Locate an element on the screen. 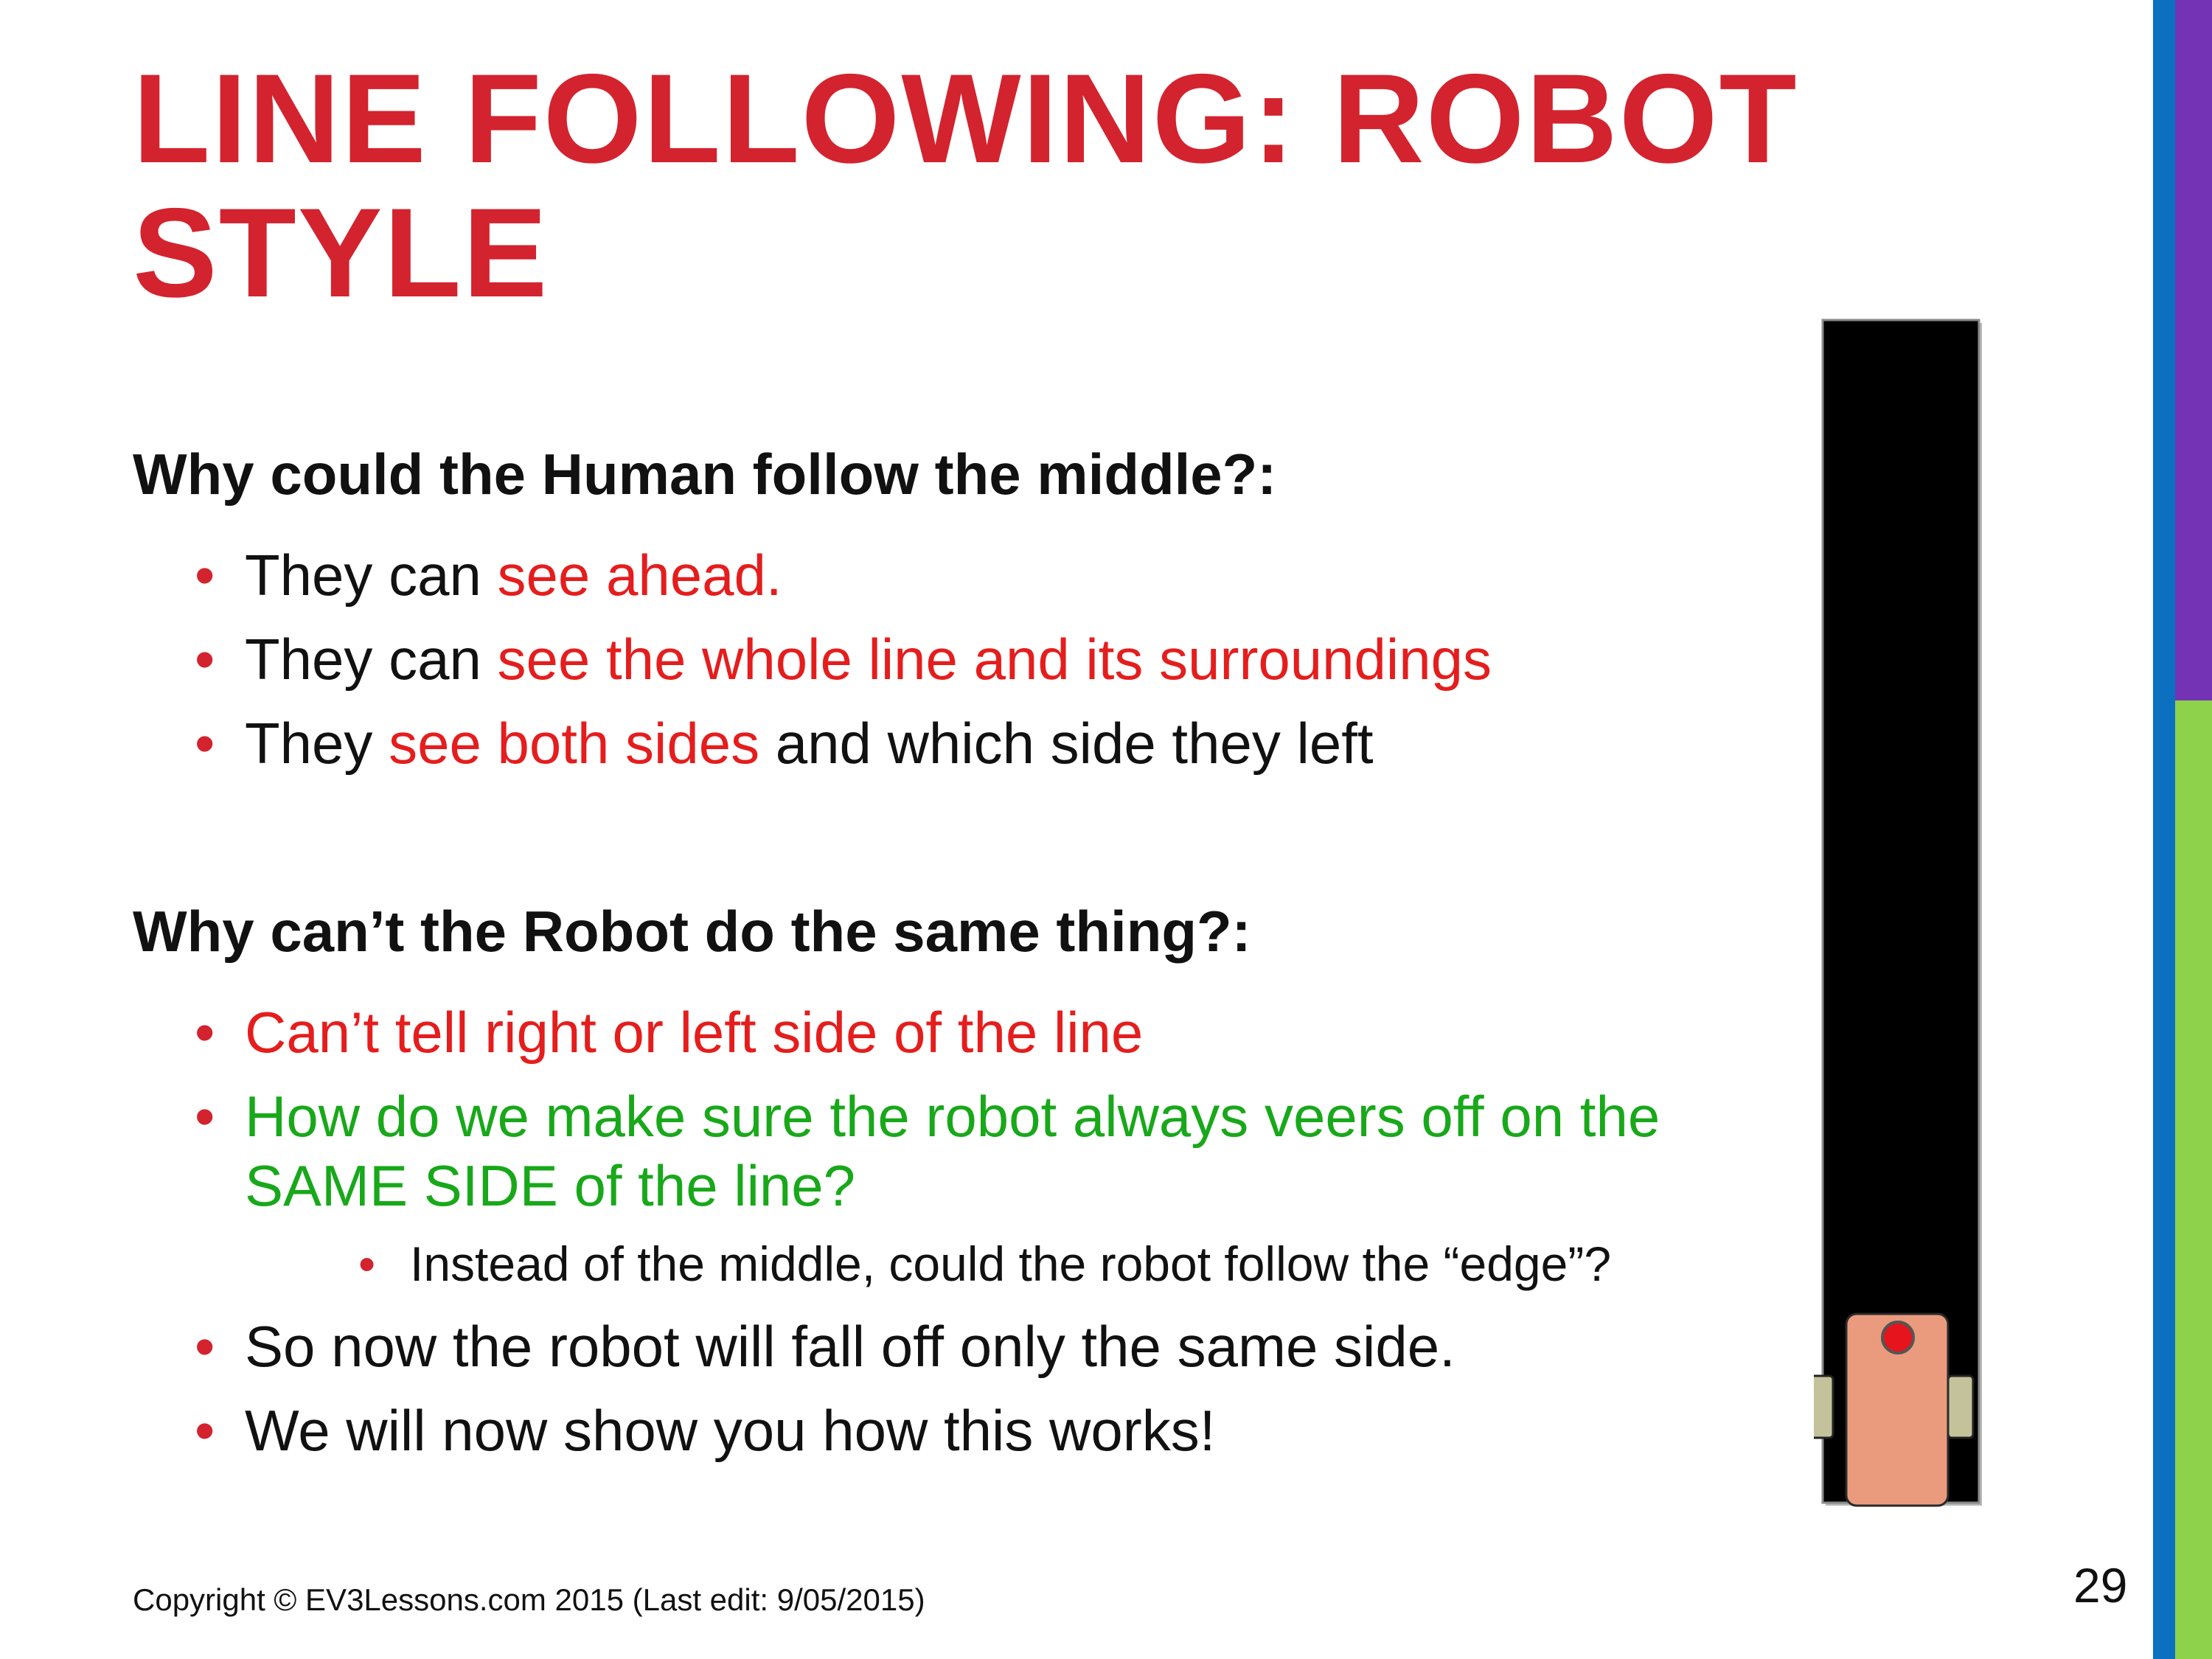 This screenshot has height=1659, width=2212. section-heading-human: Why could the Human follow the middle?: is located at coordinates (705, 474).